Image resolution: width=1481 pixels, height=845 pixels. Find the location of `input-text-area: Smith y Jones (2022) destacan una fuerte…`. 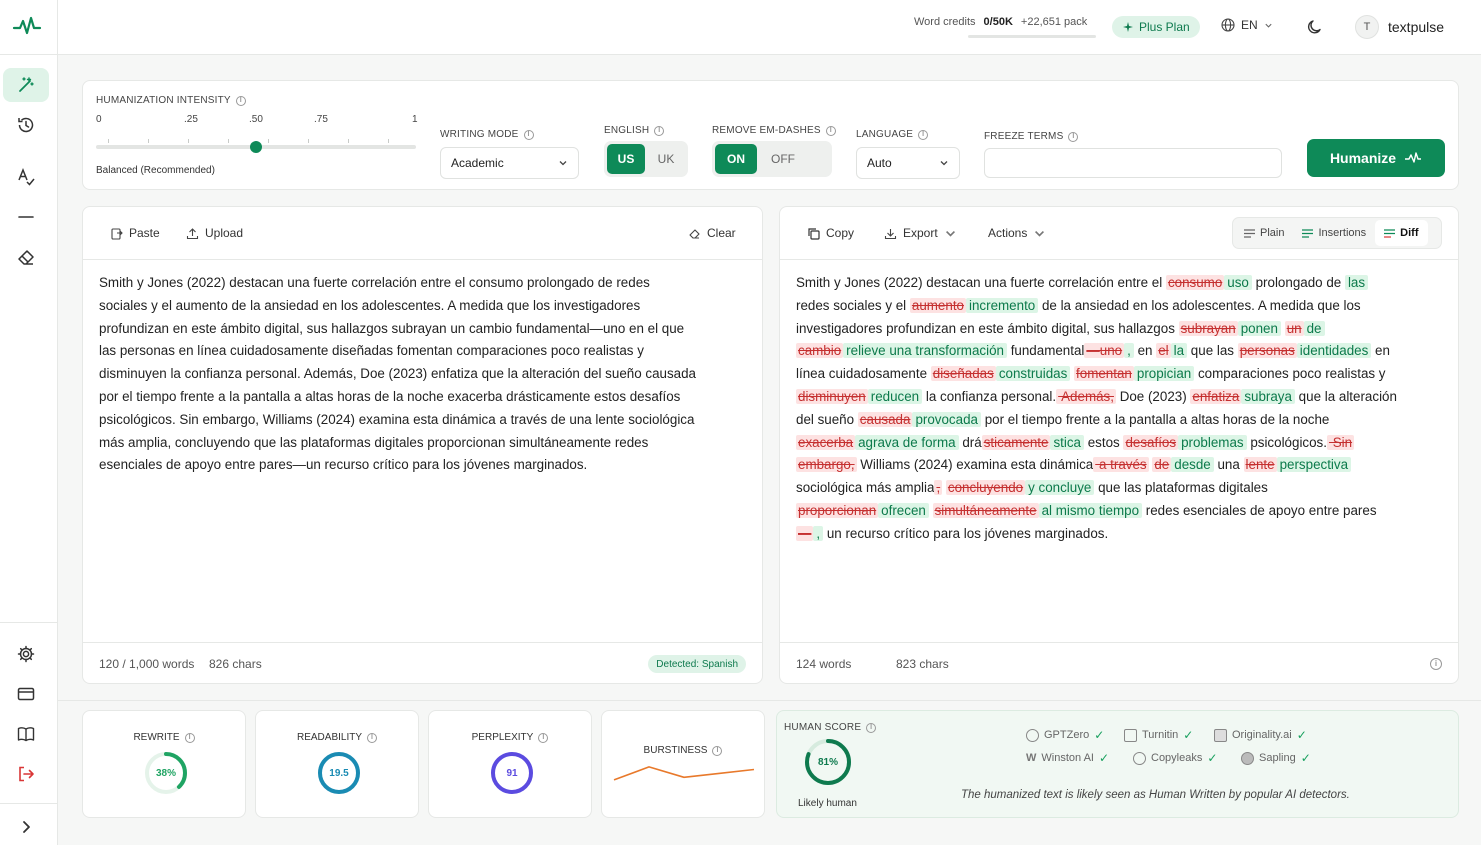

input-text-area: Smith y Jones (2022) destacan una fuerte… is located at coordinates (397, 374).